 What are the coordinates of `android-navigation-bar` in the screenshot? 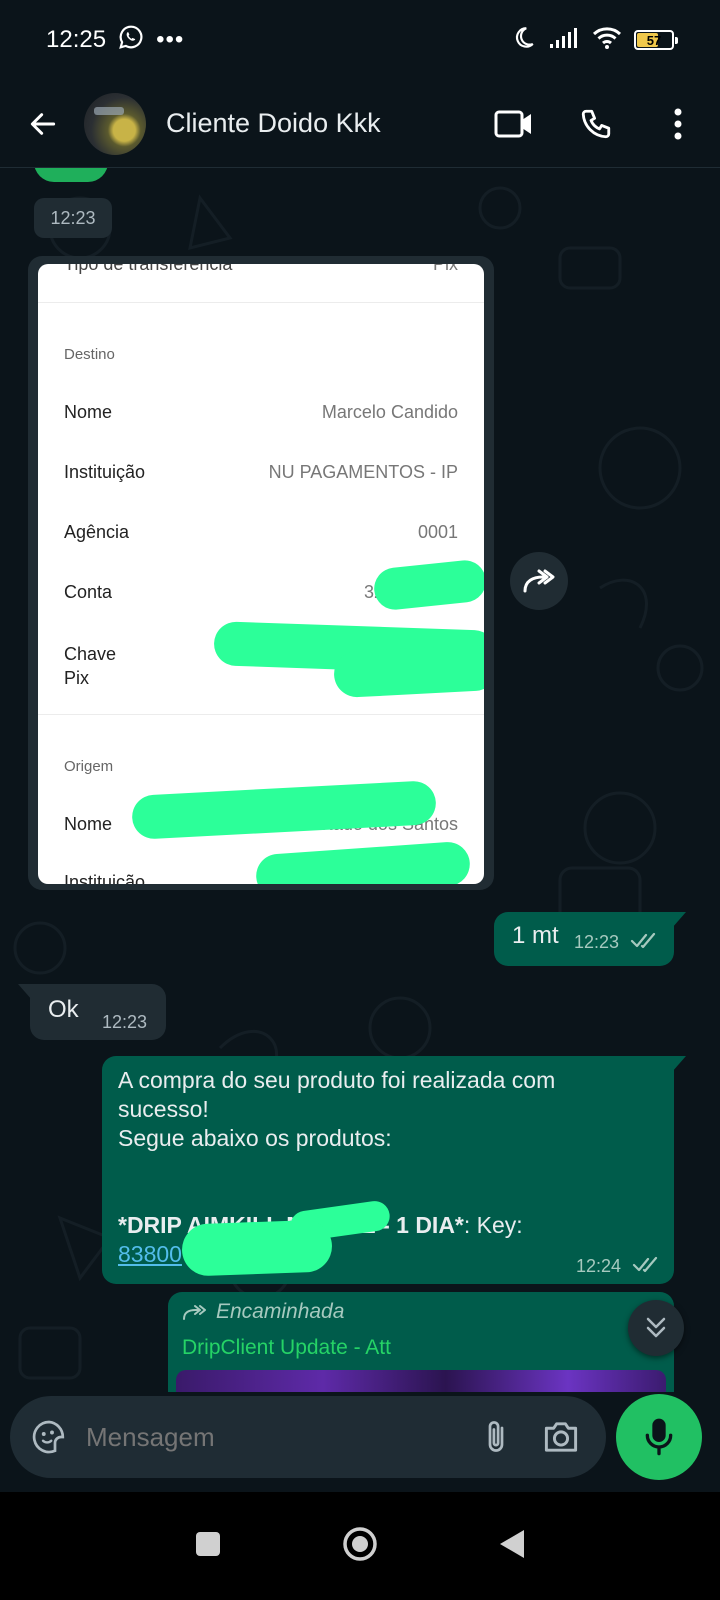 It's located at (360, 1546).